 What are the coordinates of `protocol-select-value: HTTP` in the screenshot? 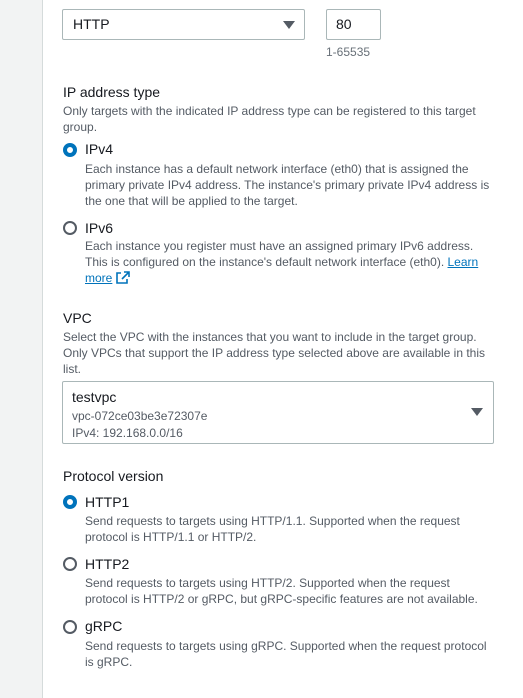 It's located at (91, 24).